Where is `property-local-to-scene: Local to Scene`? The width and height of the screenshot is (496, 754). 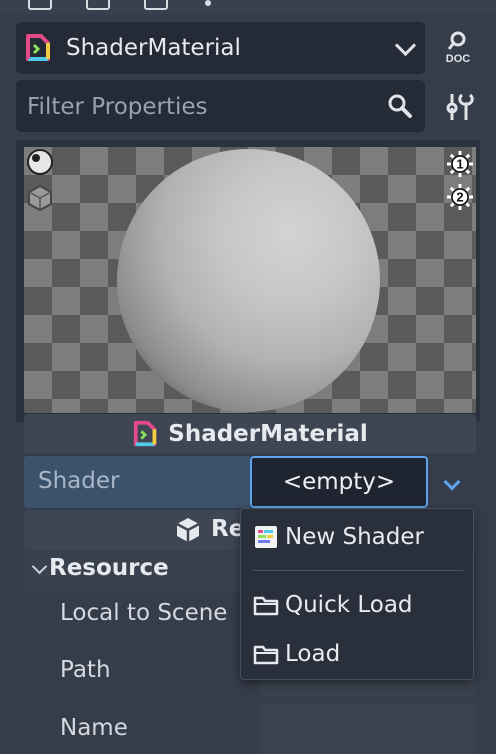
property-local-to-scene: Local to Scene is located at coordinates (144, 613).